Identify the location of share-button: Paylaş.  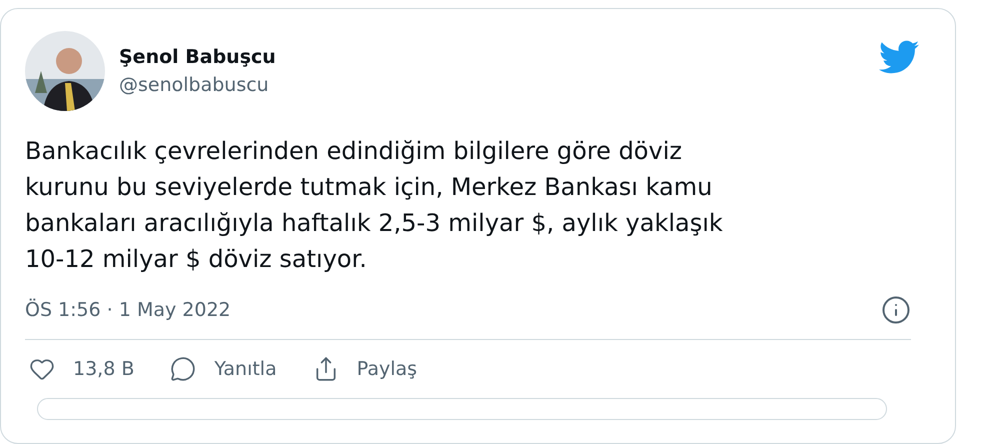
(365, 369).